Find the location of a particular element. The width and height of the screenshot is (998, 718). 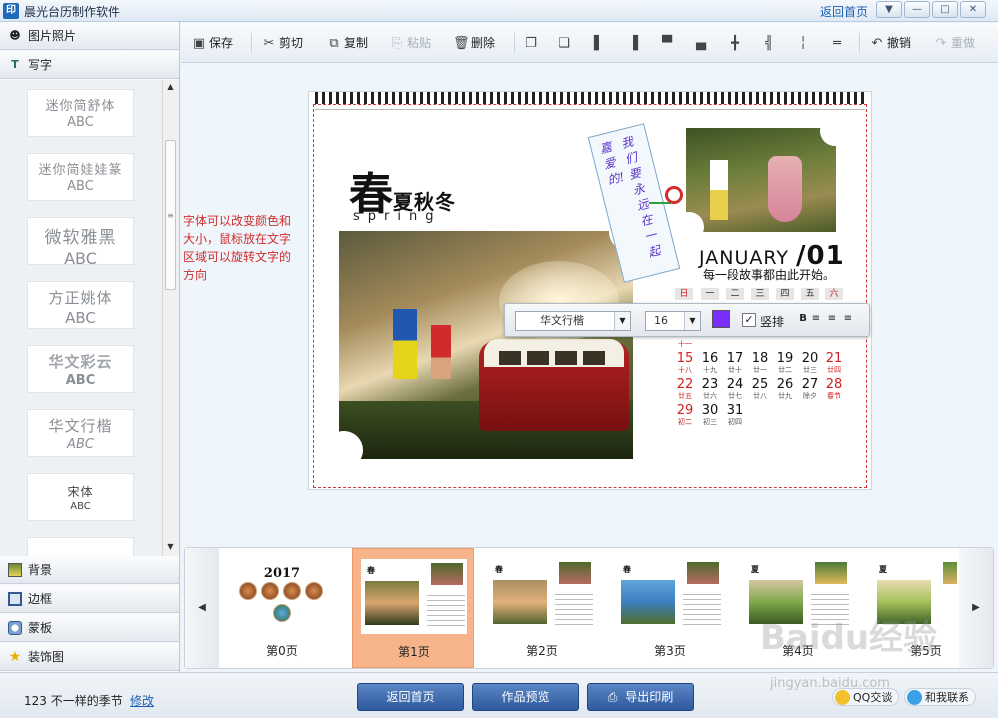

contact-button: 和我联系 is located at coordinates (940, 697).